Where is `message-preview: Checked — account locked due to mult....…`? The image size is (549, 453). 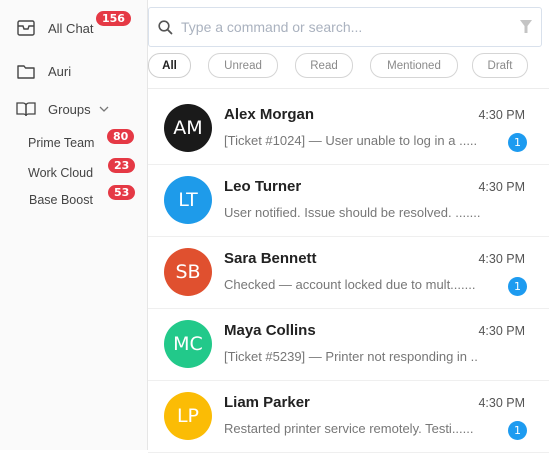
message-preview: Checked — account locked due to mult....… is located at coordinates (350, 284).